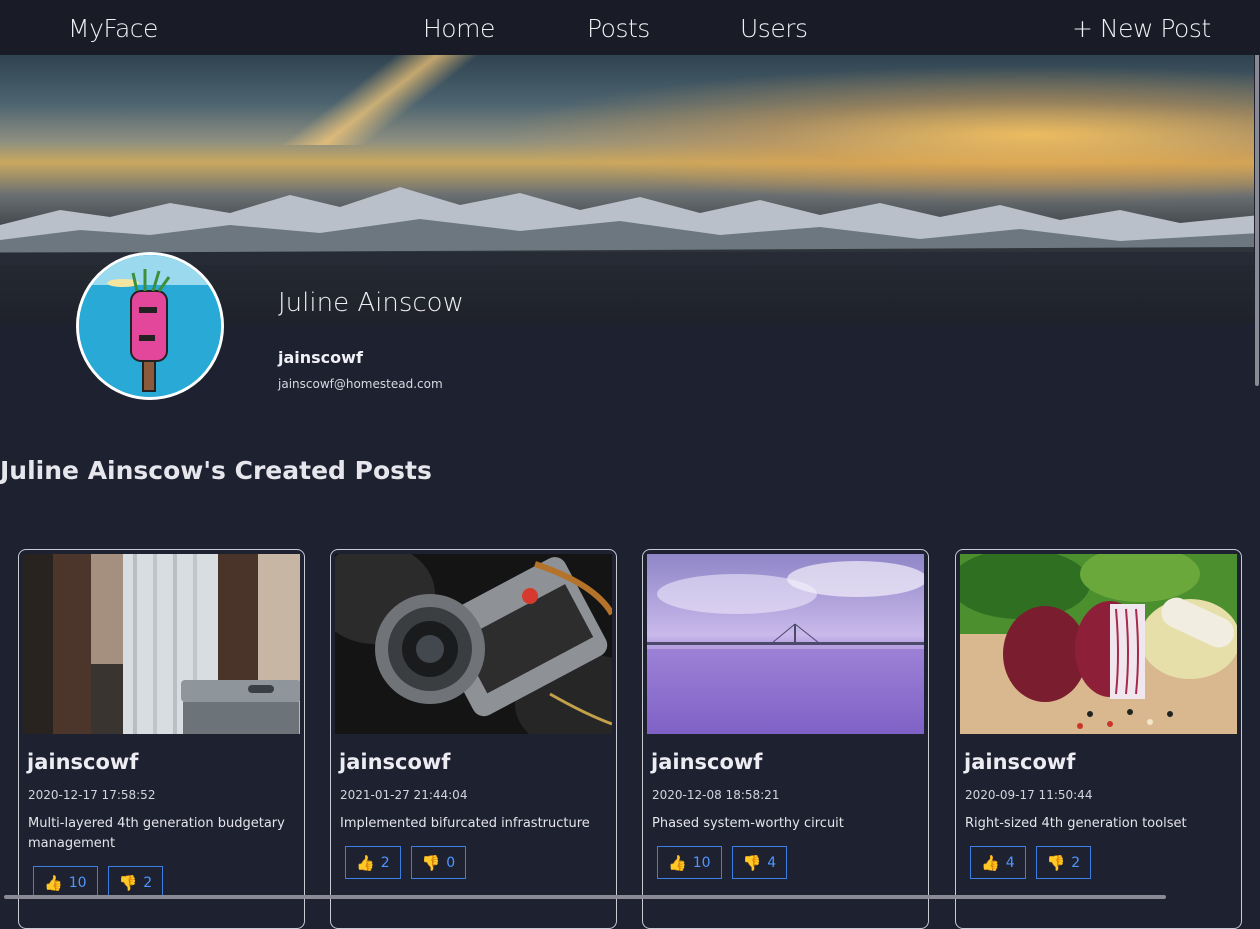 The width and height of the screenshot is (1260, 929). What do you see at coordinates (618, 29) in the screenshot?
I see `nav-posts-link: Posts` at bounding box center [618, 29].